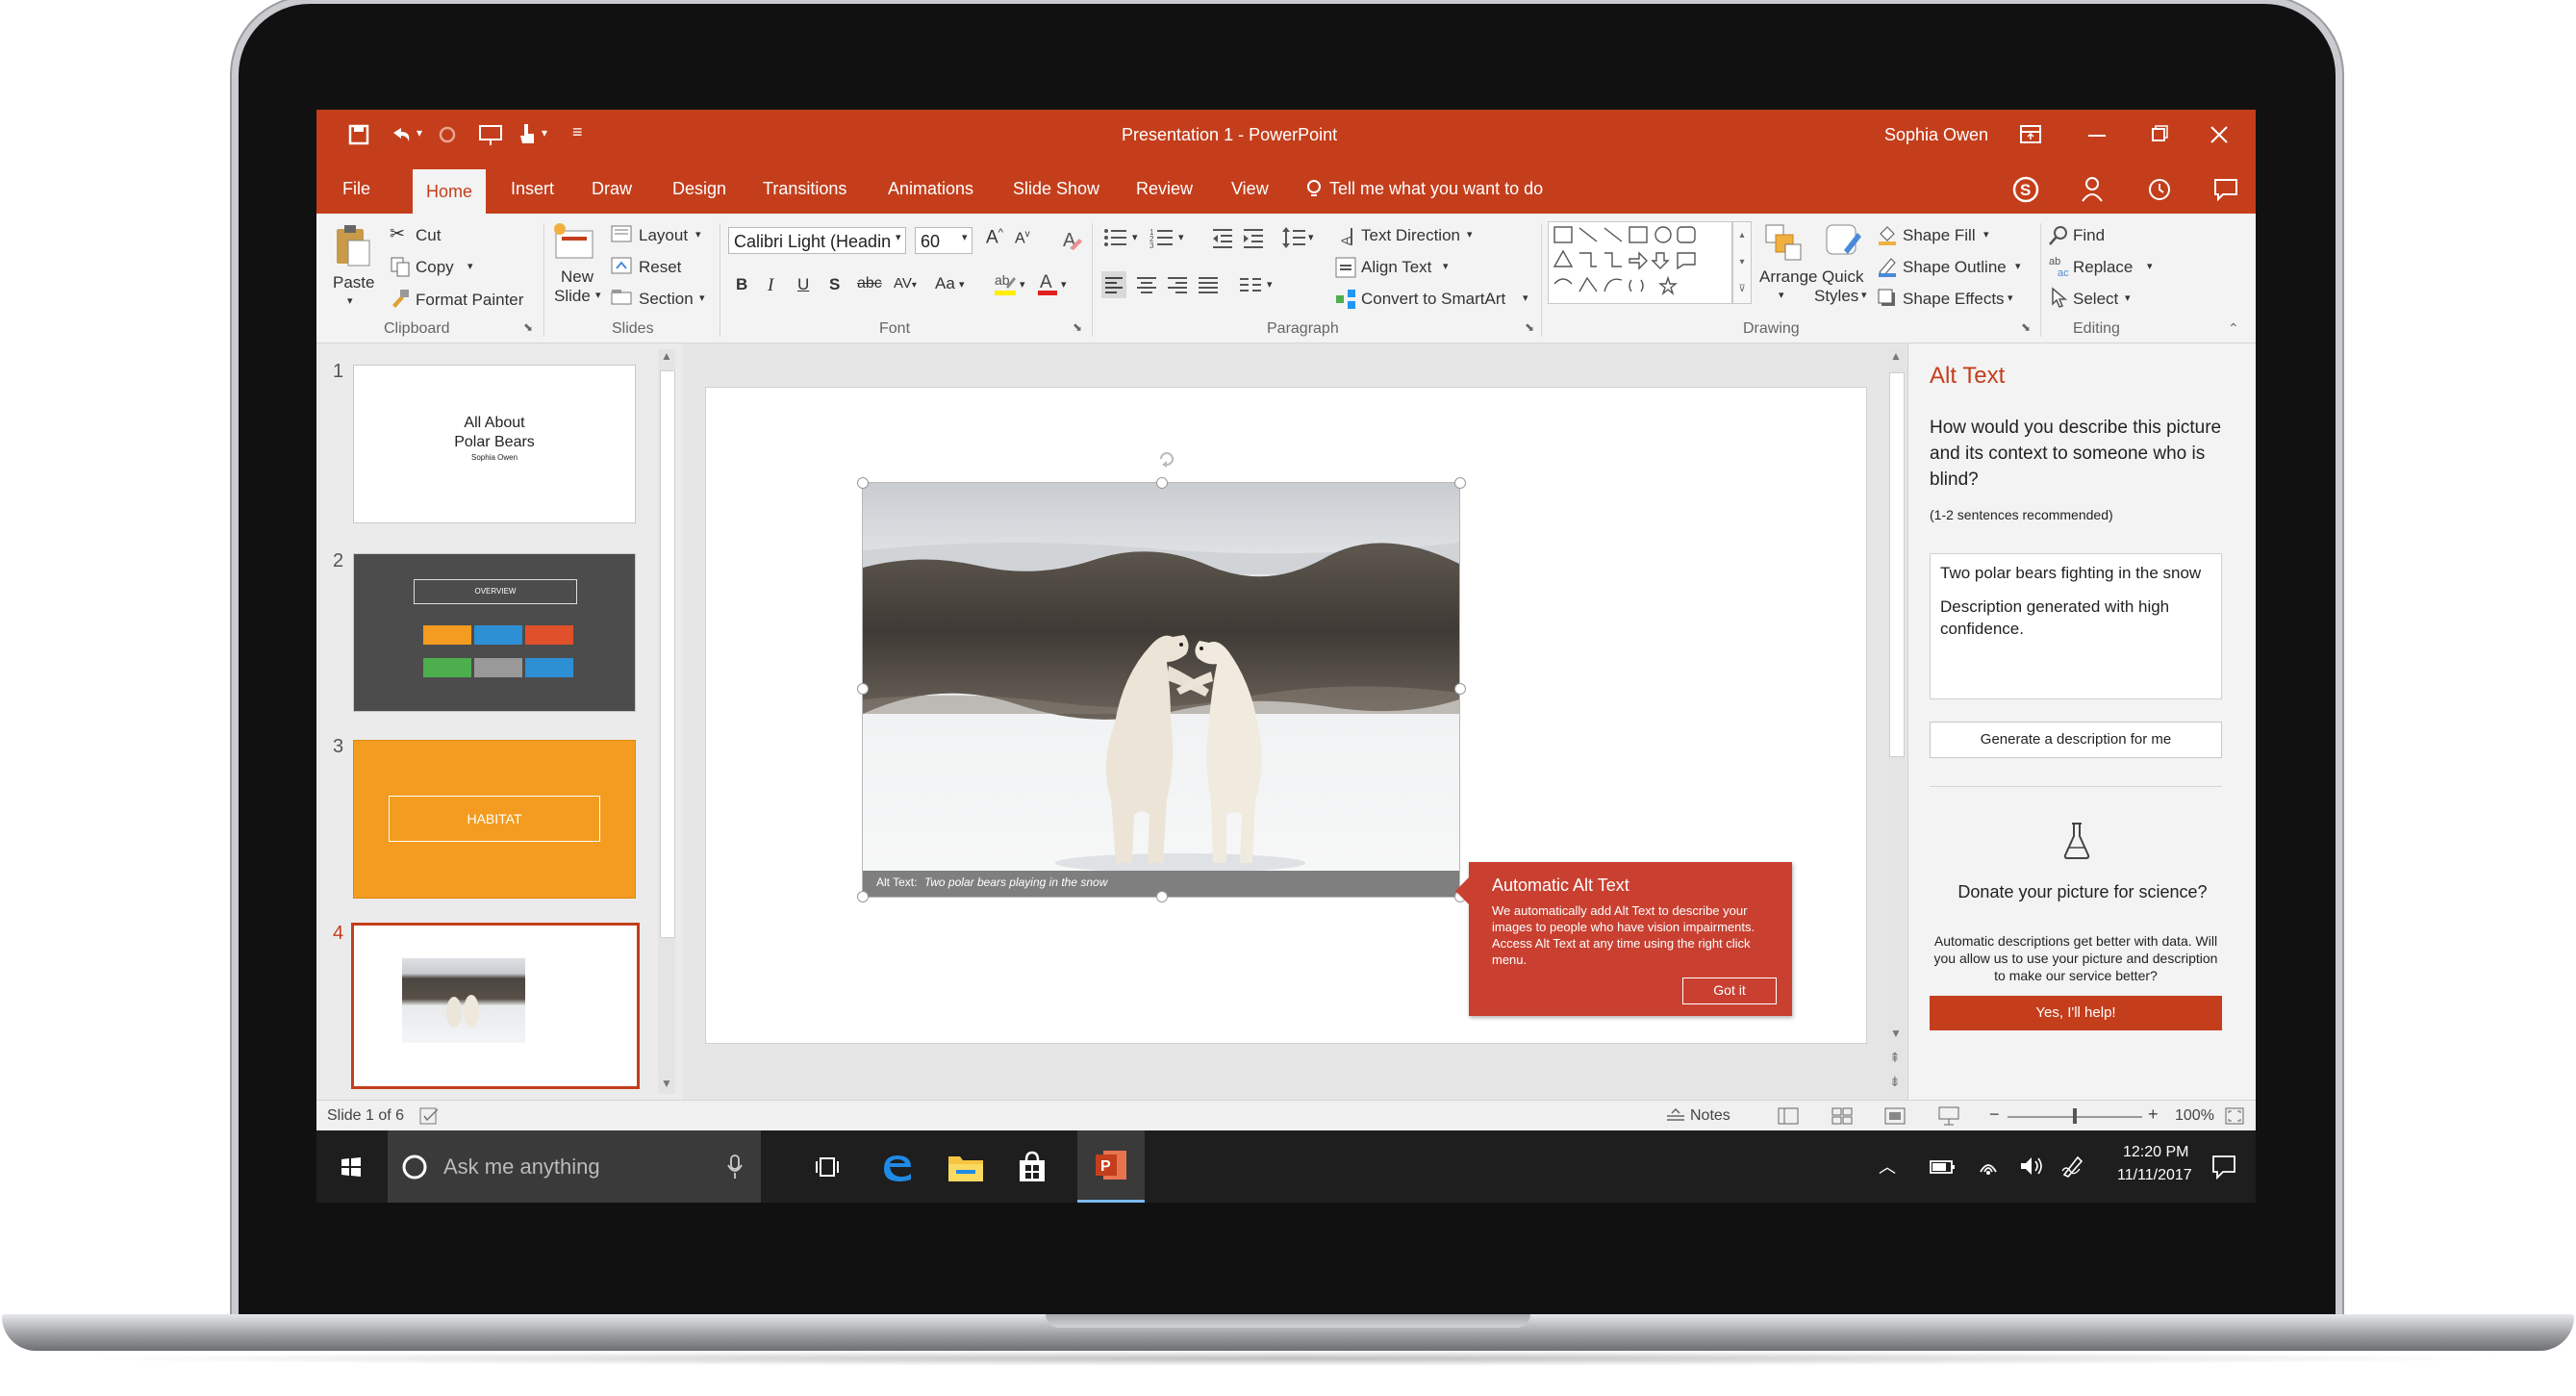 Image resolution: width=2576 pixels, height=1396 pixels. I want to click on tab-home: Home, so click(450, 192).